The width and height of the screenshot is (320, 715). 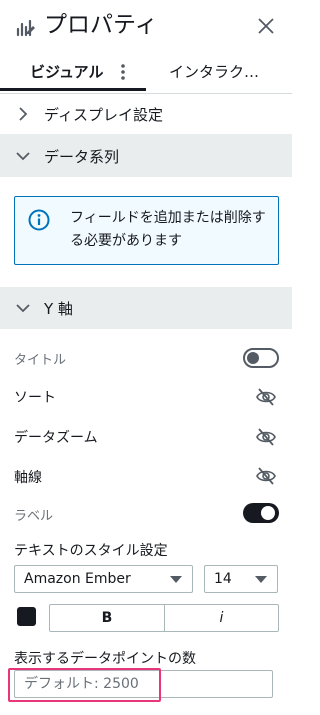 What do you see at coordinates (73, 89) in the screenshot?
I see `active-tab-indicator` at bounding box center [73, 89].